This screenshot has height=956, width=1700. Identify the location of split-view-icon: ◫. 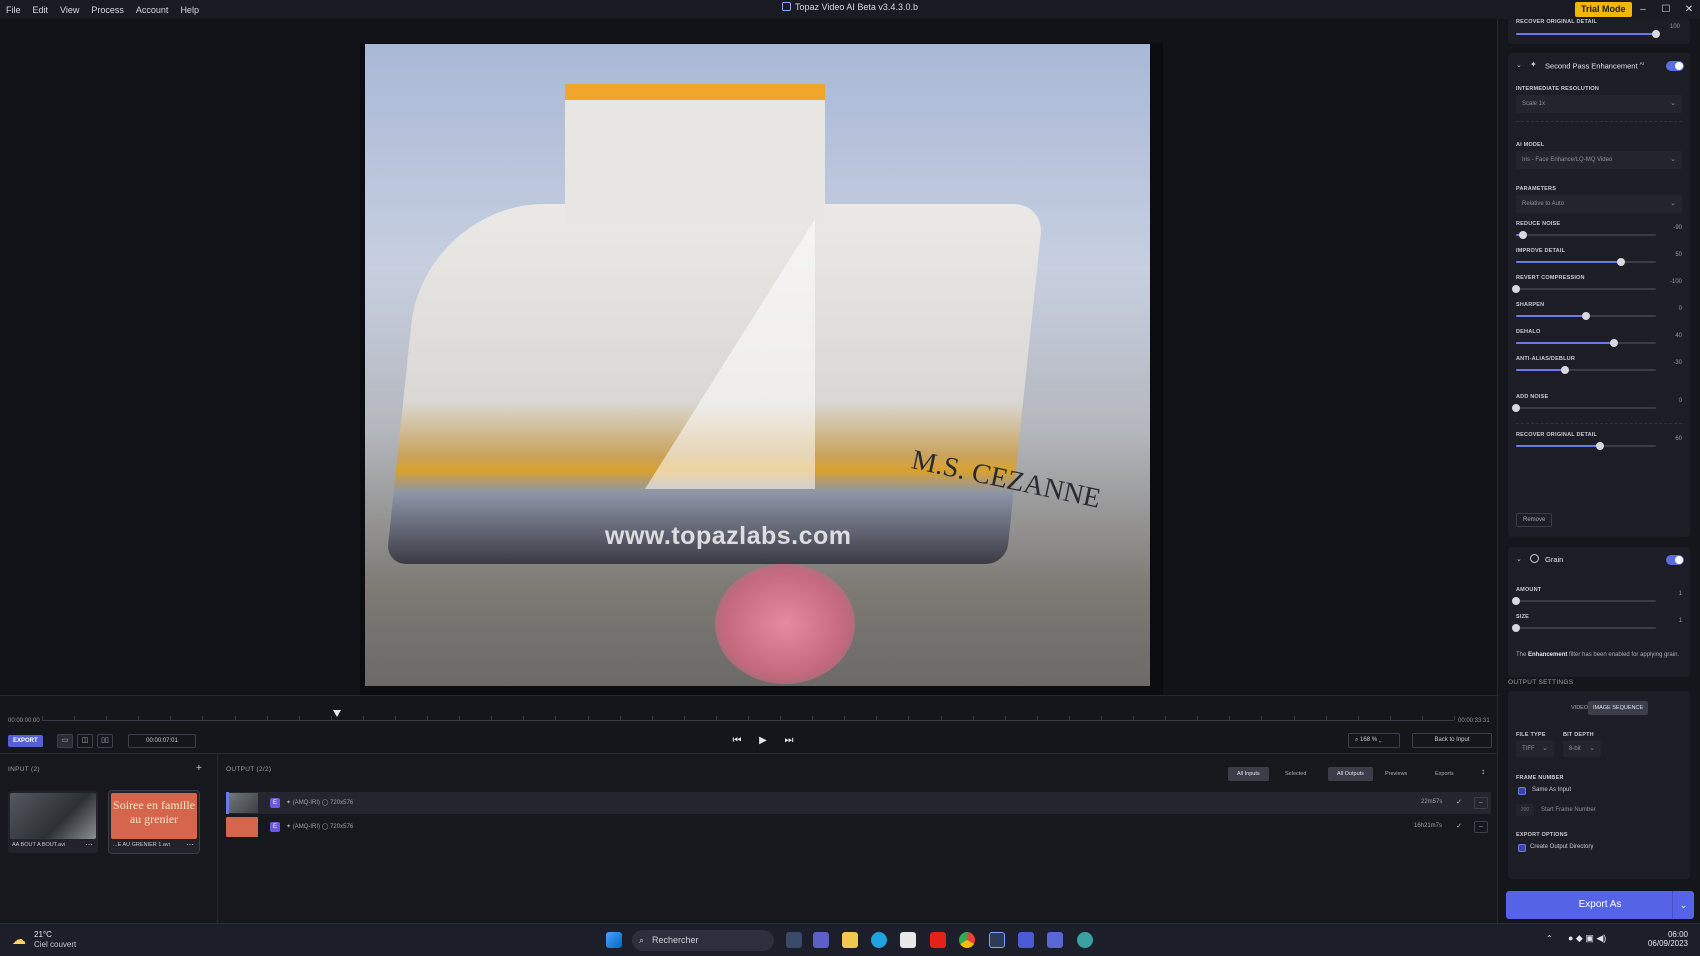
(85, 741).